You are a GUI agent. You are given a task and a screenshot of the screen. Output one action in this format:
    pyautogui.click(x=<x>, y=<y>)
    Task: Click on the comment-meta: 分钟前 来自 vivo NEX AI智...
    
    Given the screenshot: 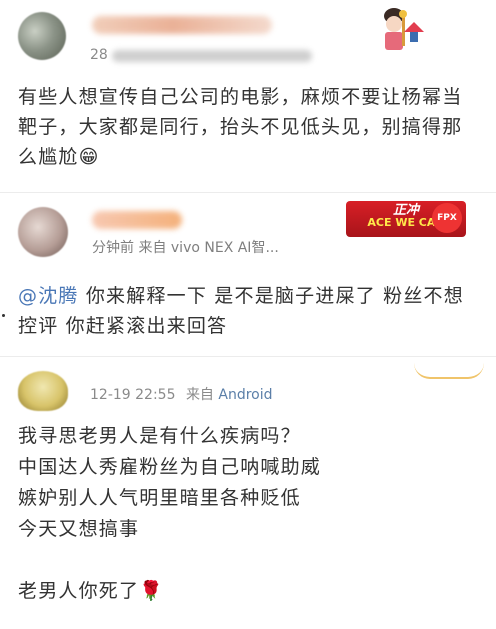 What is the action you would take?
    pyautogui.click(x=185, y=248)
    